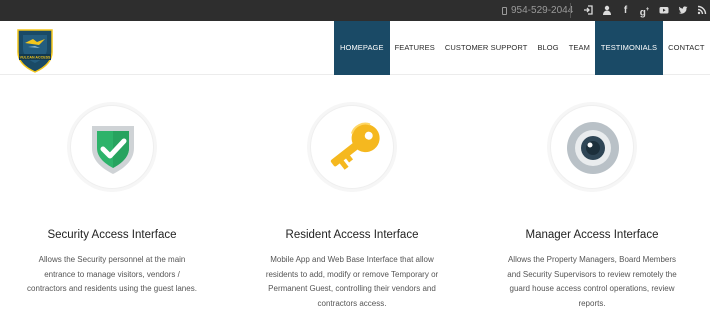 Image resolution: width=710 pixels, height=311 pixels. I want to click on facebook-icon: f, so click(625, 10).